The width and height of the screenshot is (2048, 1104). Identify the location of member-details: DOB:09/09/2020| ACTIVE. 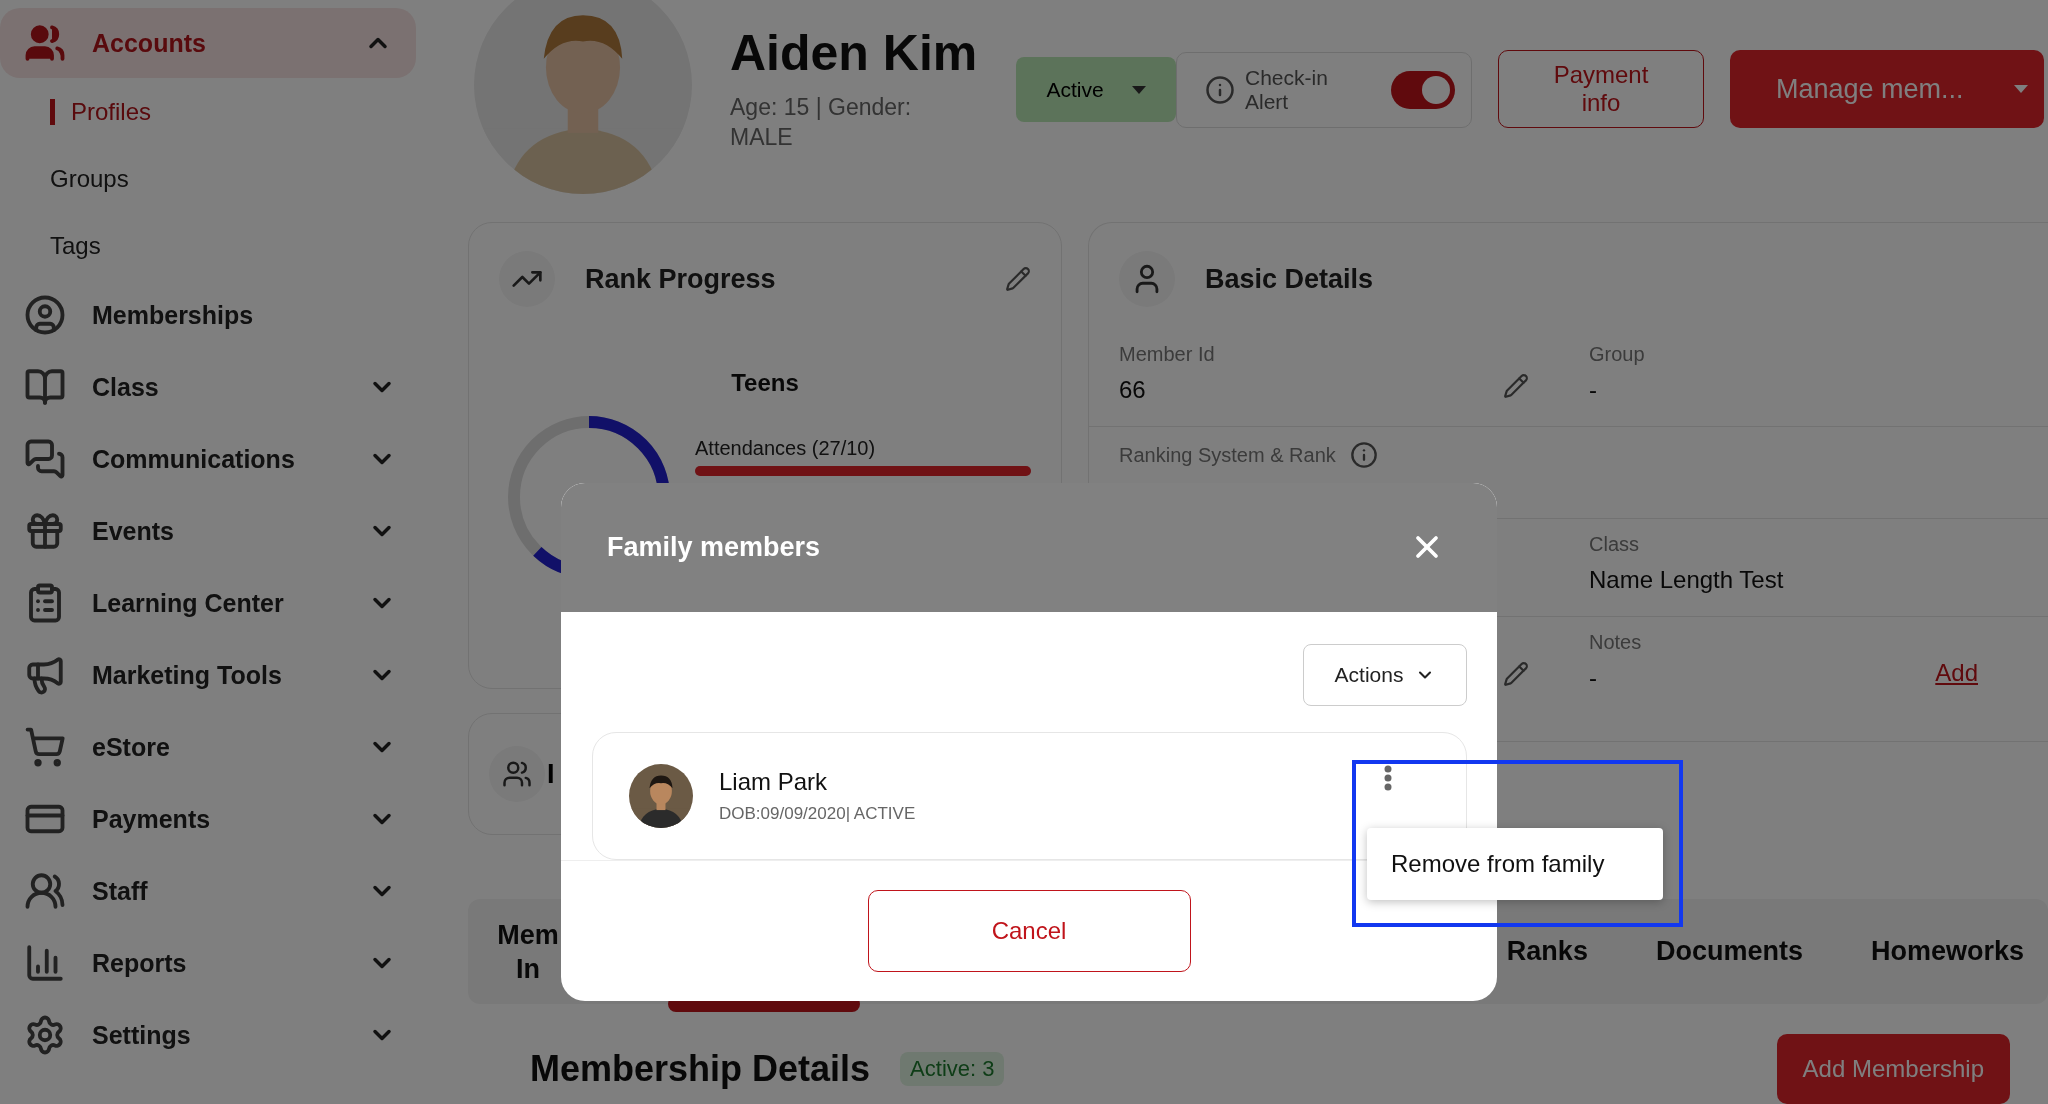
(818, 813).